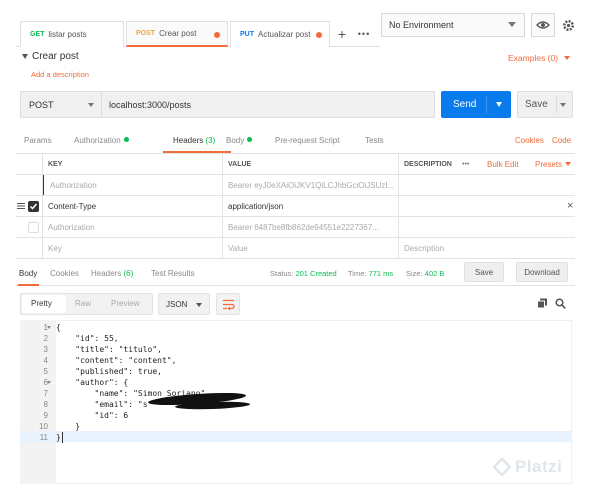  I want to click on headers-count: (6), so click(128, 273).